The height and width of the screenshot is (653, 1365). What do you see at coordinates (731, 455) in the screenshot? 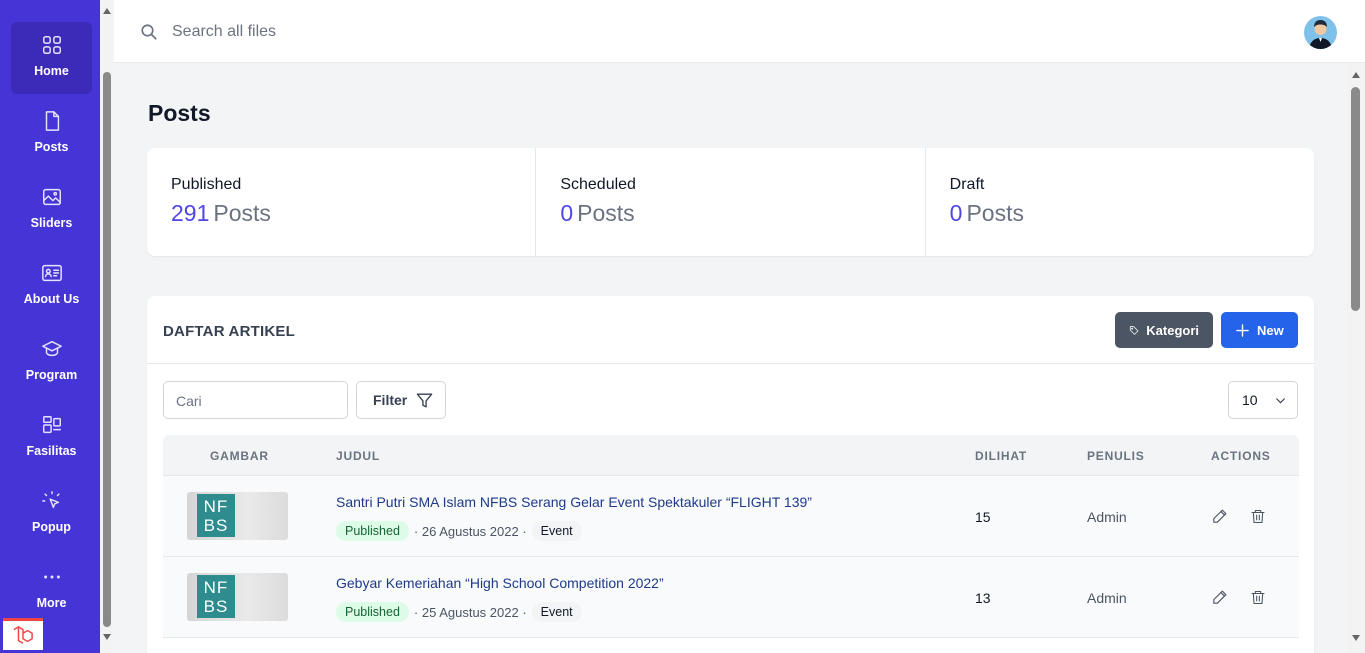
I see `table-header: GAMBAR JUDUL DILIHAT PENULIS ACTIONS` at bounding box center [731, 455].